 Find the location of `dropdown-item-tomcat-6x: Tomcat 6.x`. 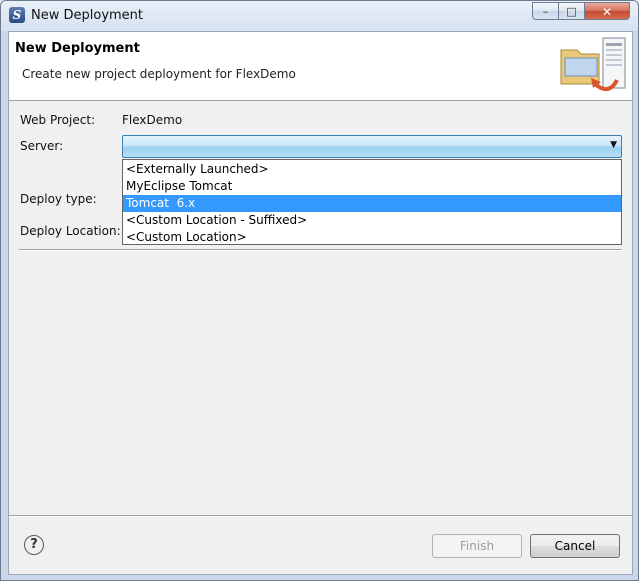

dropdown-item-tomcat-6x: Tomcat 6.x is located at coordinates (372, 203).